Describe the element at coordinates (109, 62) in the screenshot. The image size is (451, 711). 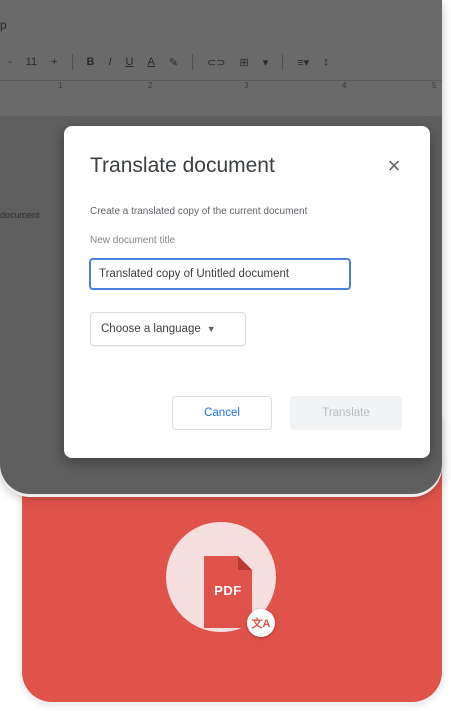
I see `italic-button: I` at that location.